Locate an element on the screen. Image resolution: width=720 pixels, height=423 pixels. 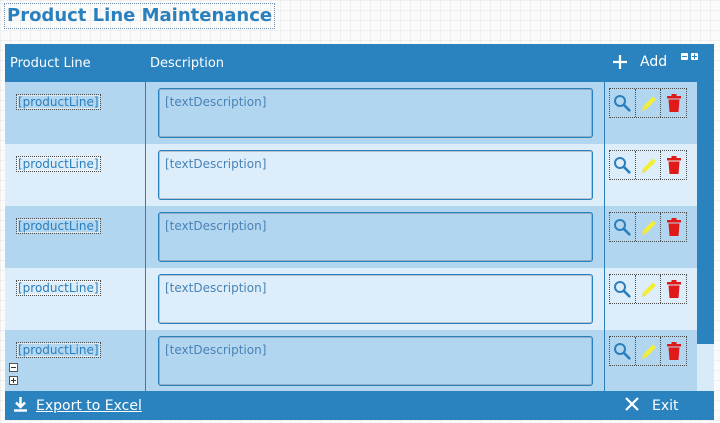
grid-footer: Export to Excel Exit is located at coordinates (359, 405).